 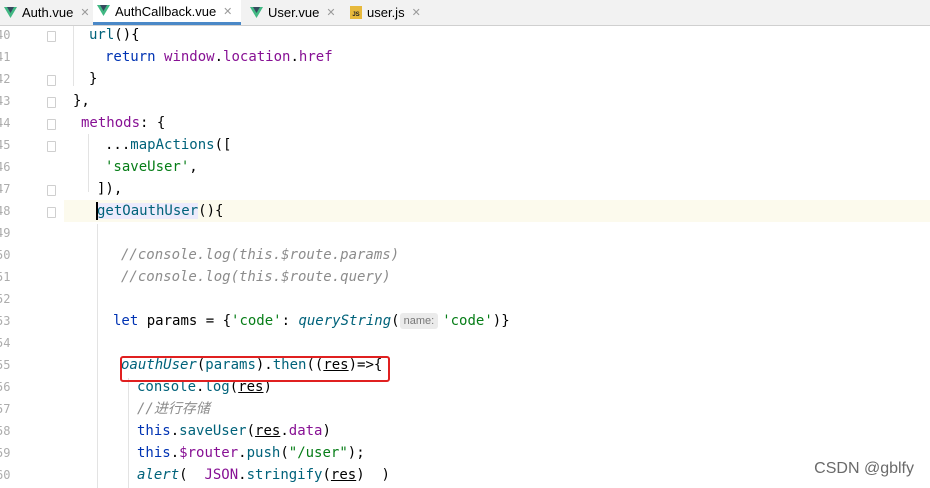 I want to click on watermark: CSDN @gblfy, so click(x=864, y=468).